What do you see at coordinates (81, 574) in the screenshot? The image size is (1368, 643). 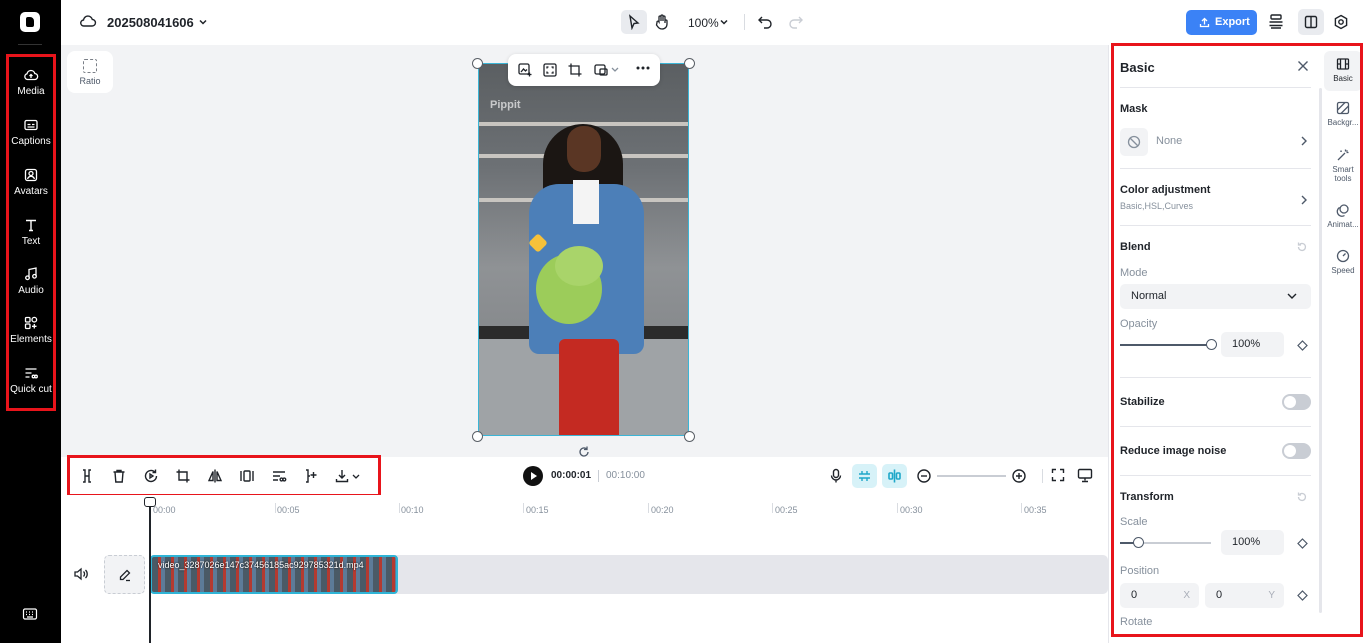 I see `volume-icon` at bounding box center [81, 574].